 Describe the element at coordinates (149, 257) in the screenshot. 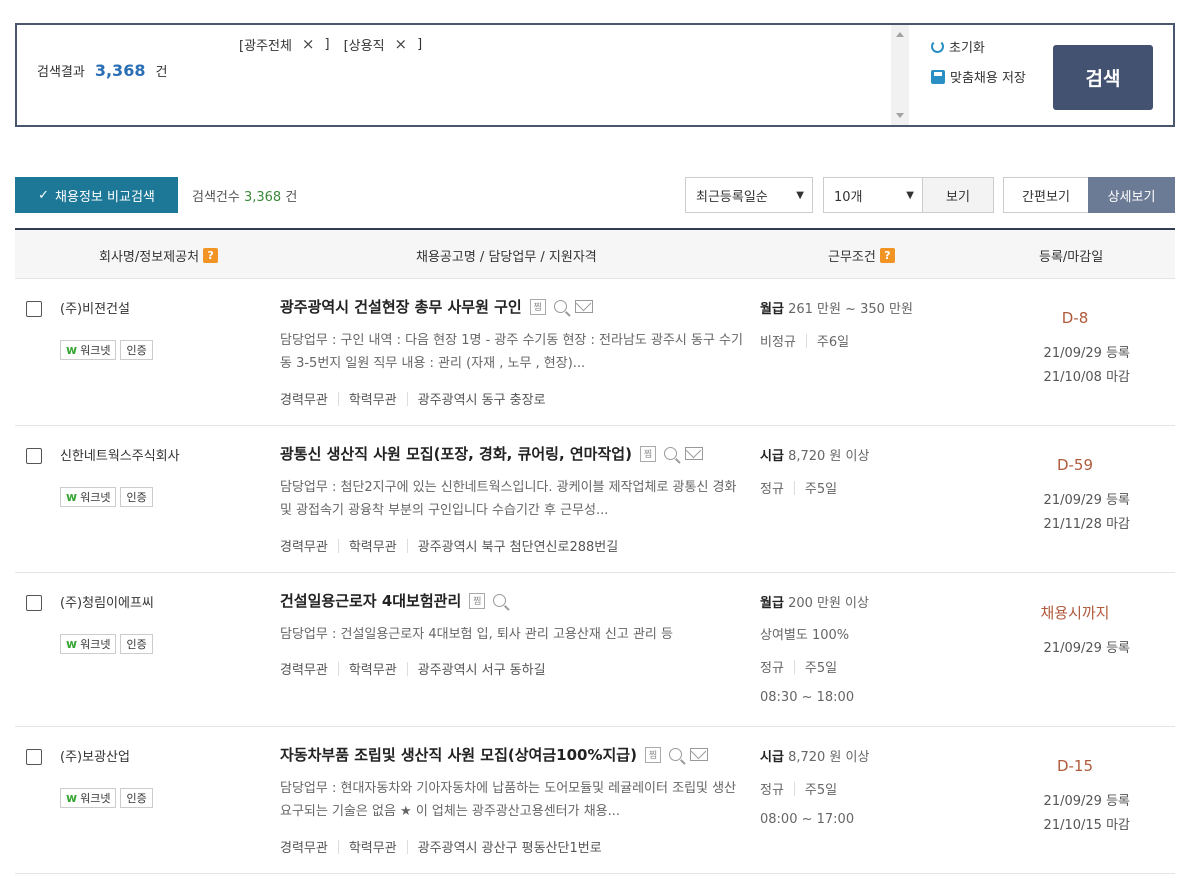

I see `header-company-label: 회사명/정보제공처` at that location.